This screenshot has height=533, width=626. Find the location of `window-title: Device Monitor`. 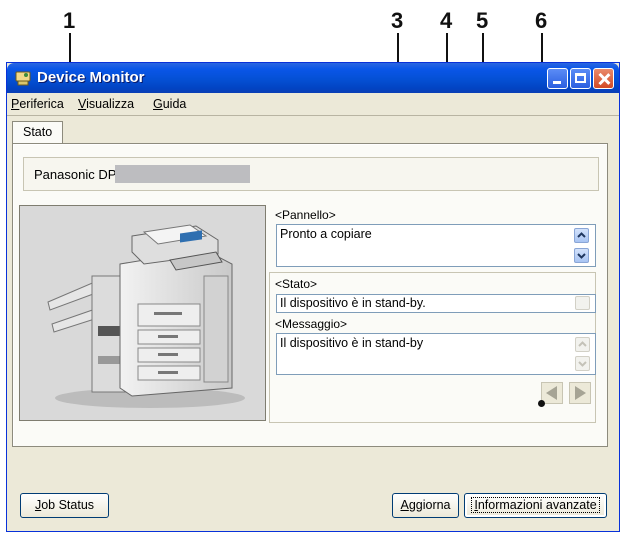

window-title: Device Monitor is located at coordinates (91, 77).